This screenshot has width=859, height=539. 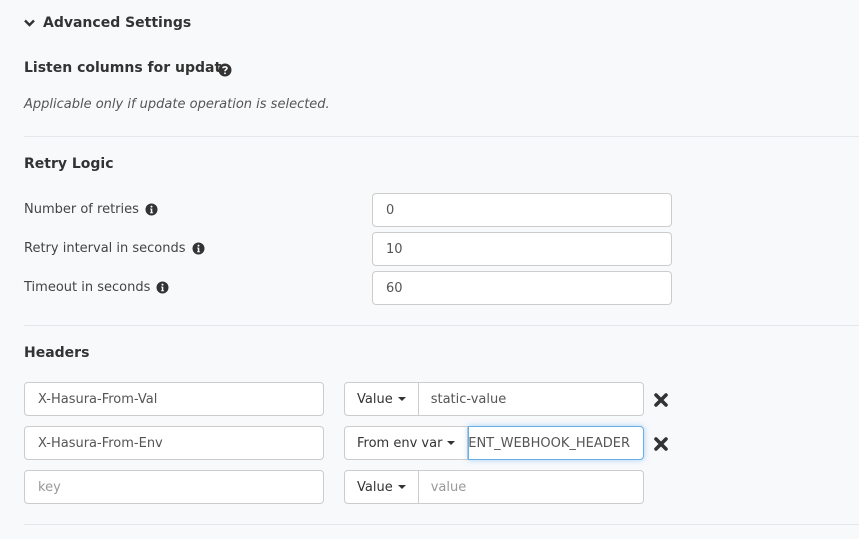 I want to click on retry-interval-label: Retry interval in seconds, so click(x=114, y=248).